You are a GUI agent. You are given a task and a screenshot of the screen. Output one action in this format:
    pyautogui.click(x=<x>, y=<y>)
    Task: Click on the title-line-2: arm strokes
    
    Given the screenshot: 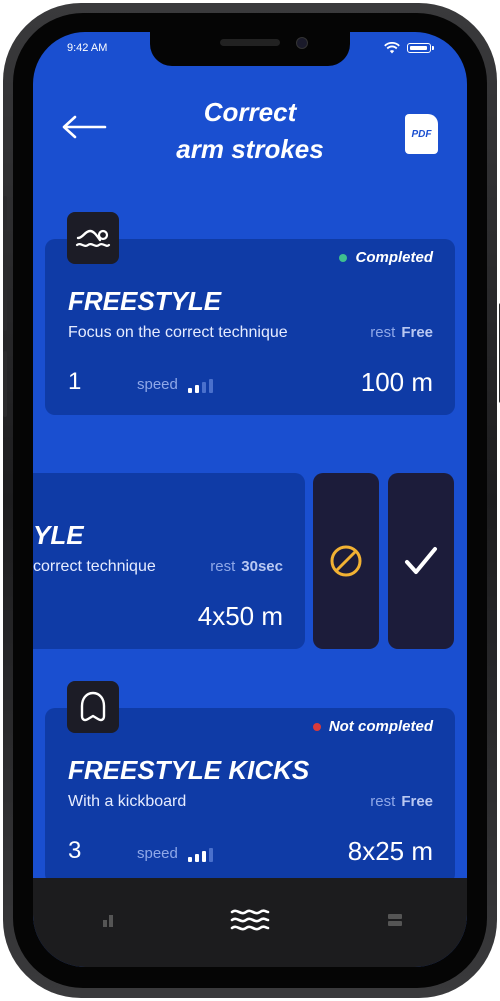 What is the action you would take?
    pyautogui.click(x=250, y=149)
    